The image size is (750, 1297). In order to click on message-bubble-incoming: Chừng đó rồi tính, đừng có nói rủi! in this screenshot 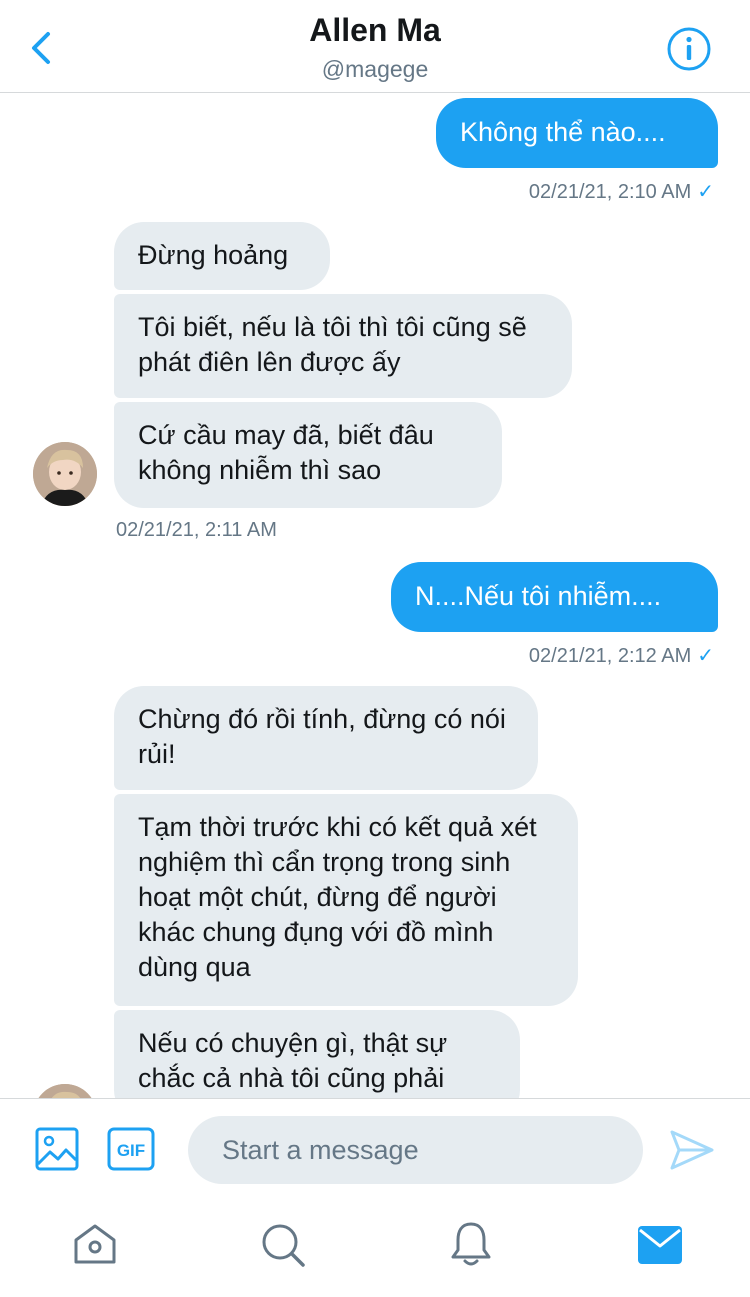, I will do `click(326, 738)`.